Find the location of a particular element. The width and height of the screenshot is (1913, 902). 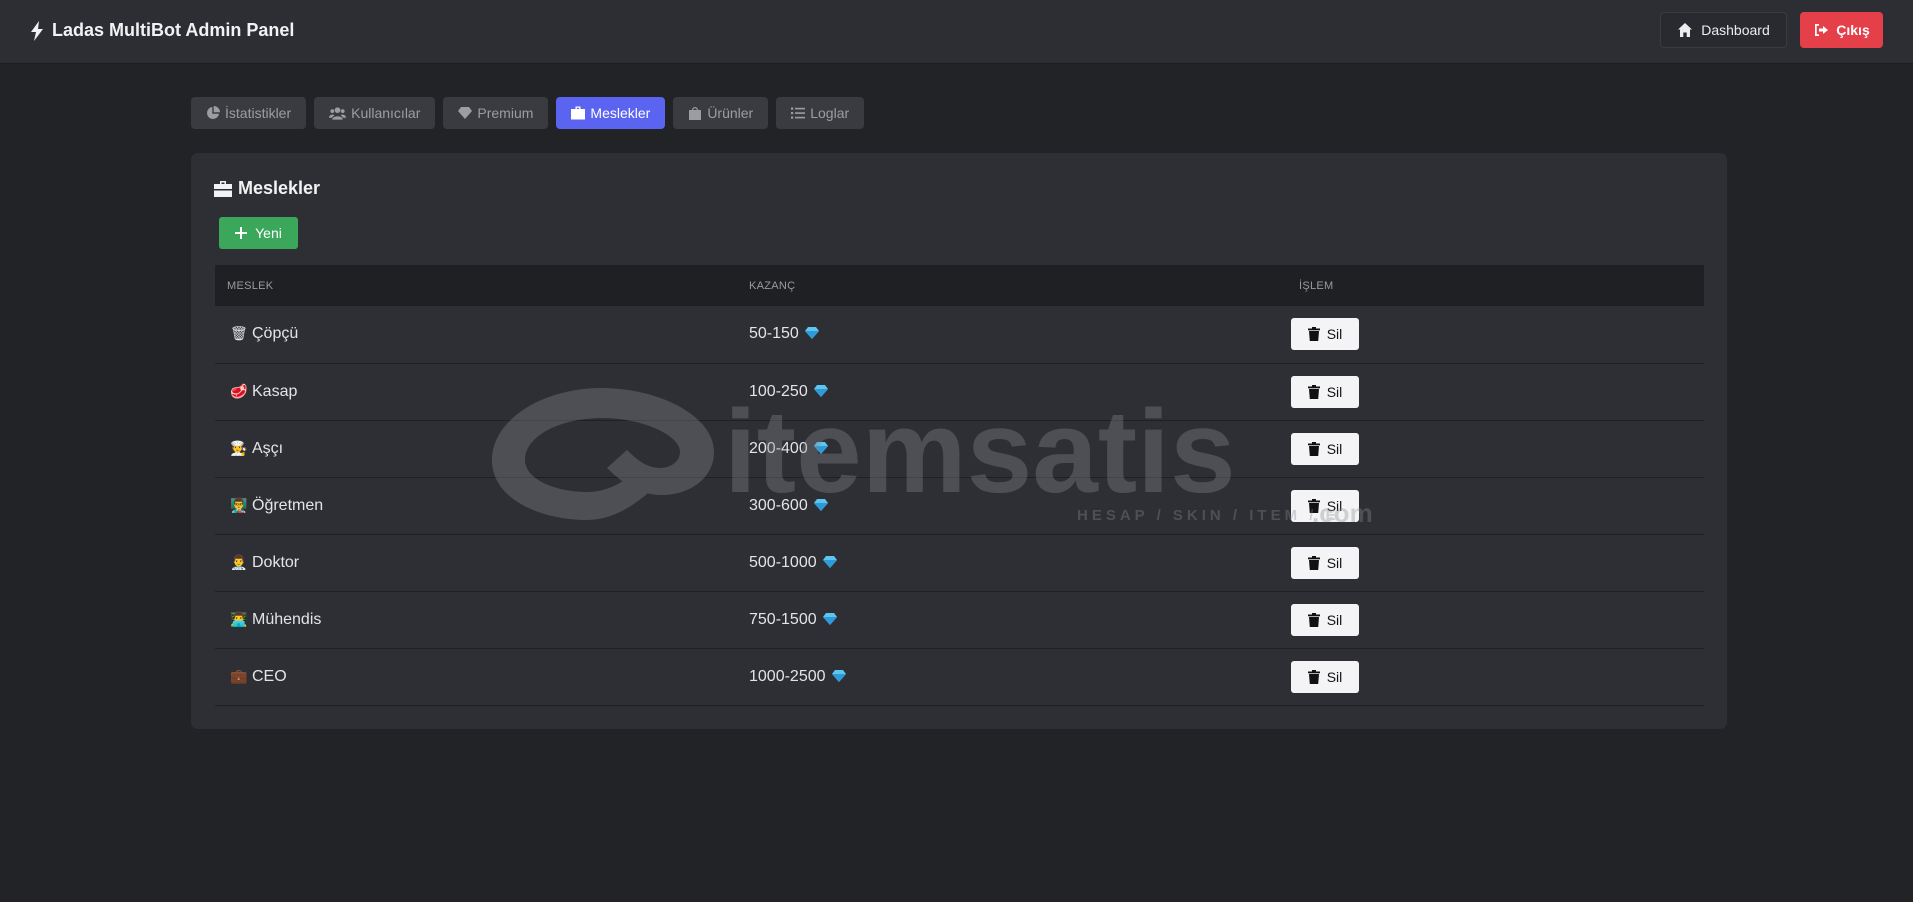

table-row: 🥩 Kasap 100-250 Sil is located at coordinates (959, 391).